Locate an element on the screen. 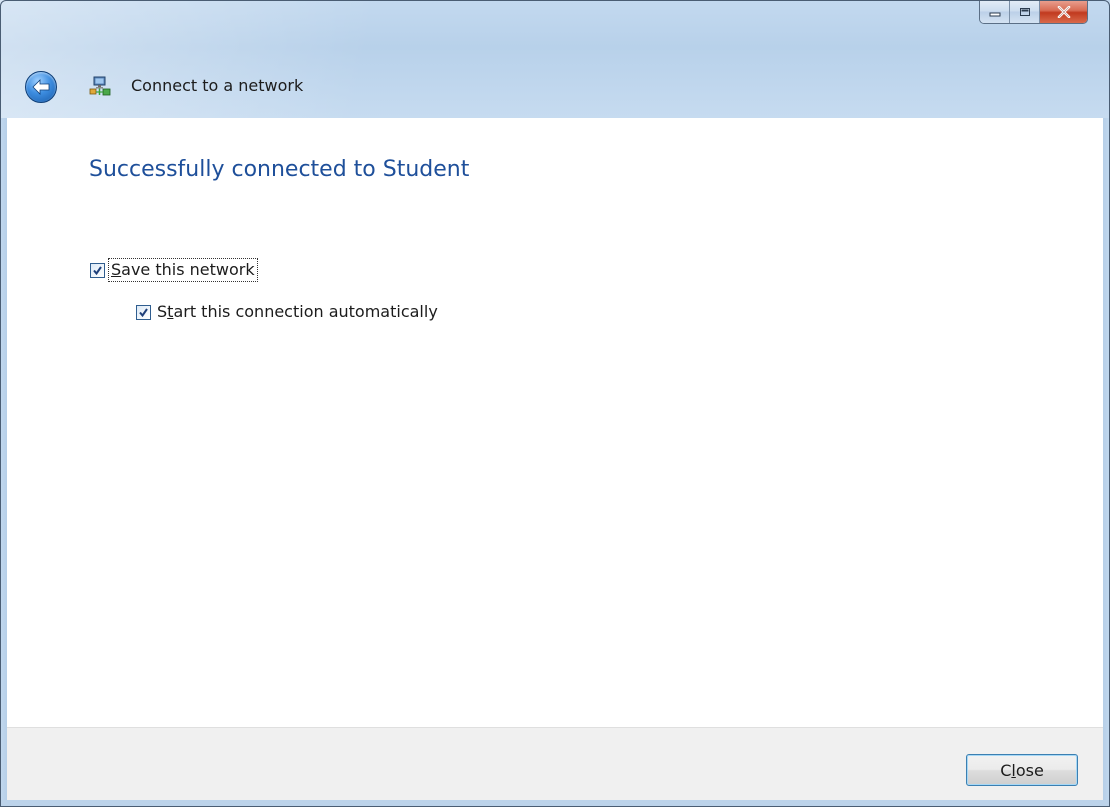 This screenshot has height=807, width=1110. save-network-label-text: ave this network is located at coordinates (188, 269).